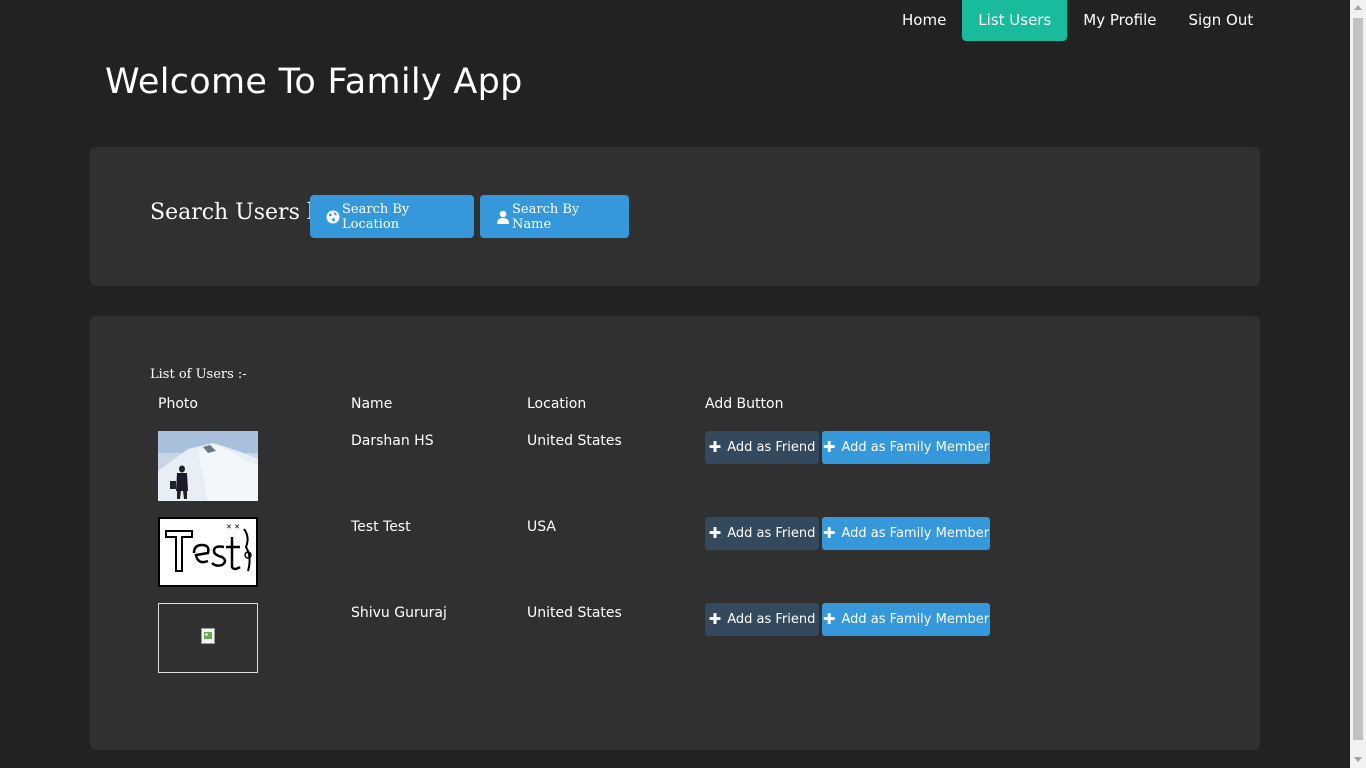 The height and width of the screenshot is (768, 1366). What do you see at coordinates (399, 613) in the screenshot?
I see `user-name: Shivu Gururaj` at bounding box center [399, 613].